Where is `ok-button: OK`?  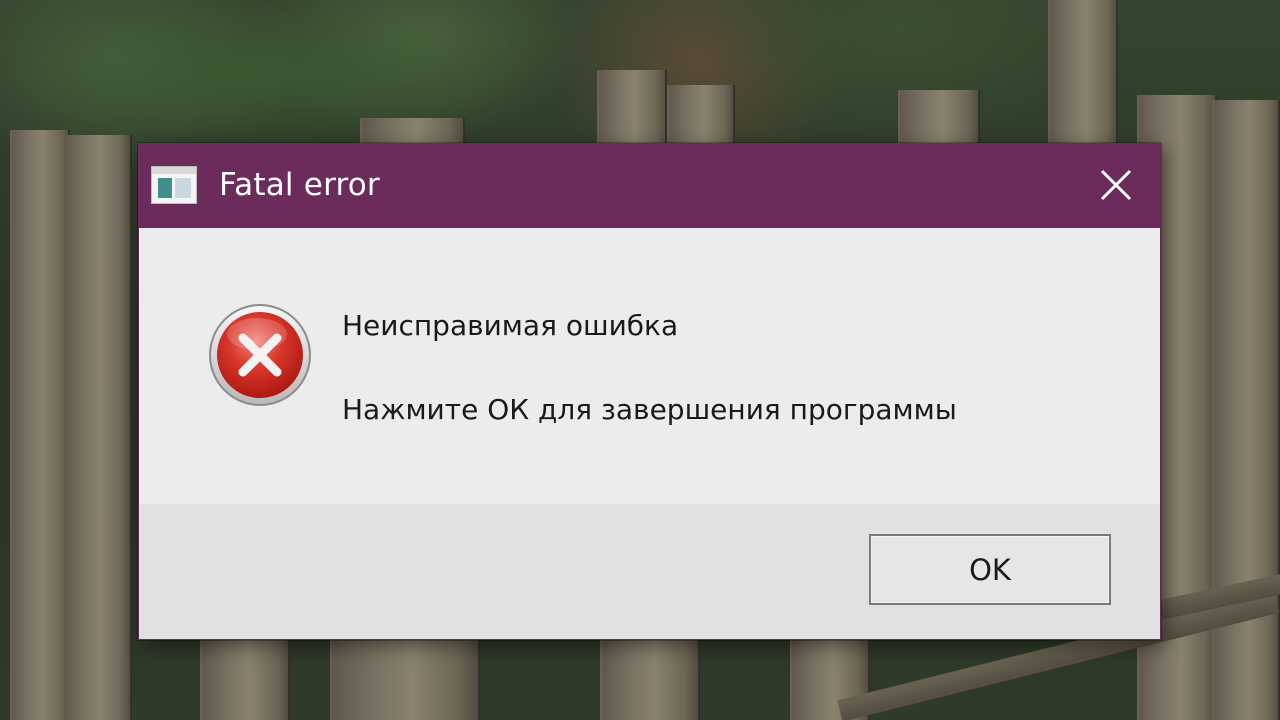 ok-button: OK is located at coordinates (990, 569).